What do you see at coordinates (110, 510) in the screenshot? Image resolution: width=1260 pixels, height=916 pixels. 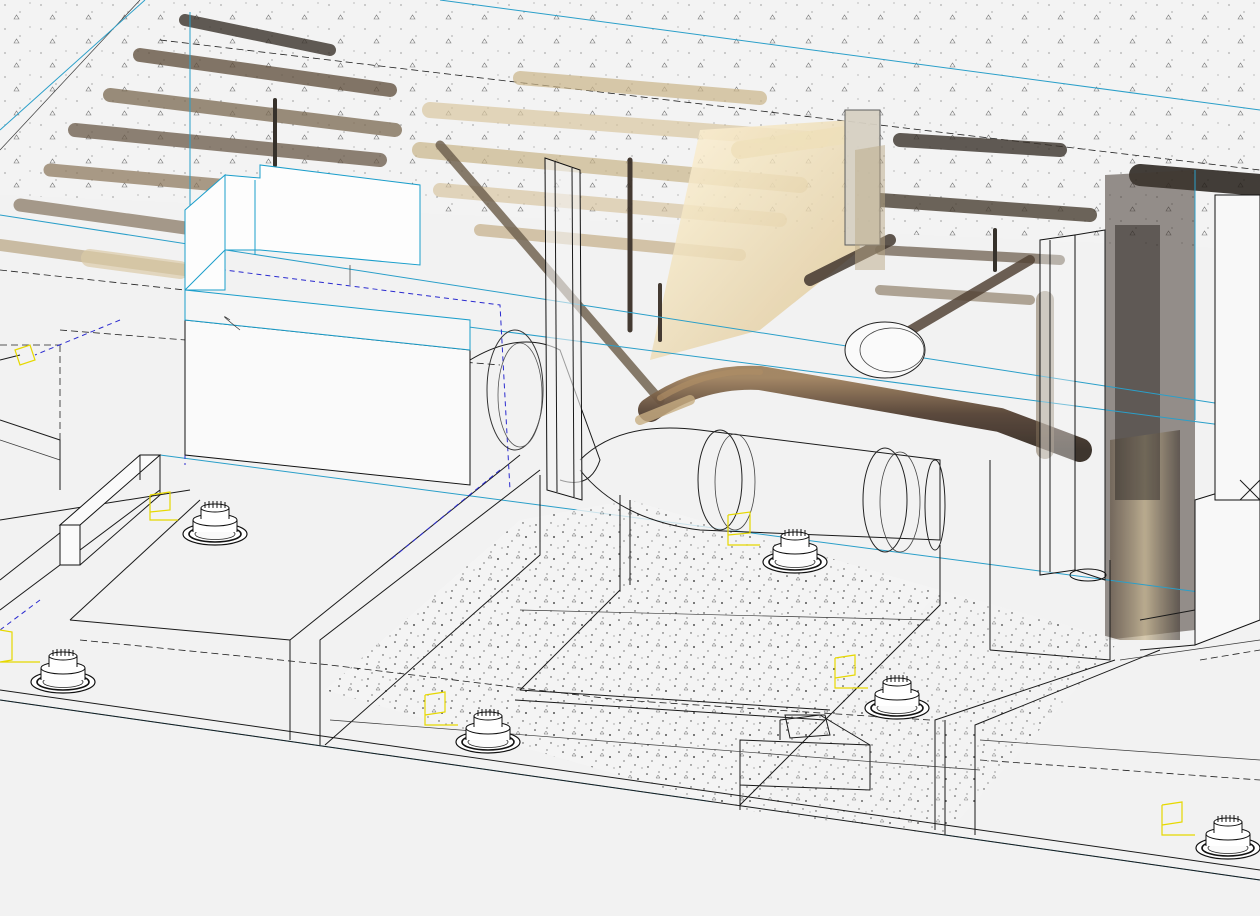 I see `curb-beam` at bounding box center [110, 510].